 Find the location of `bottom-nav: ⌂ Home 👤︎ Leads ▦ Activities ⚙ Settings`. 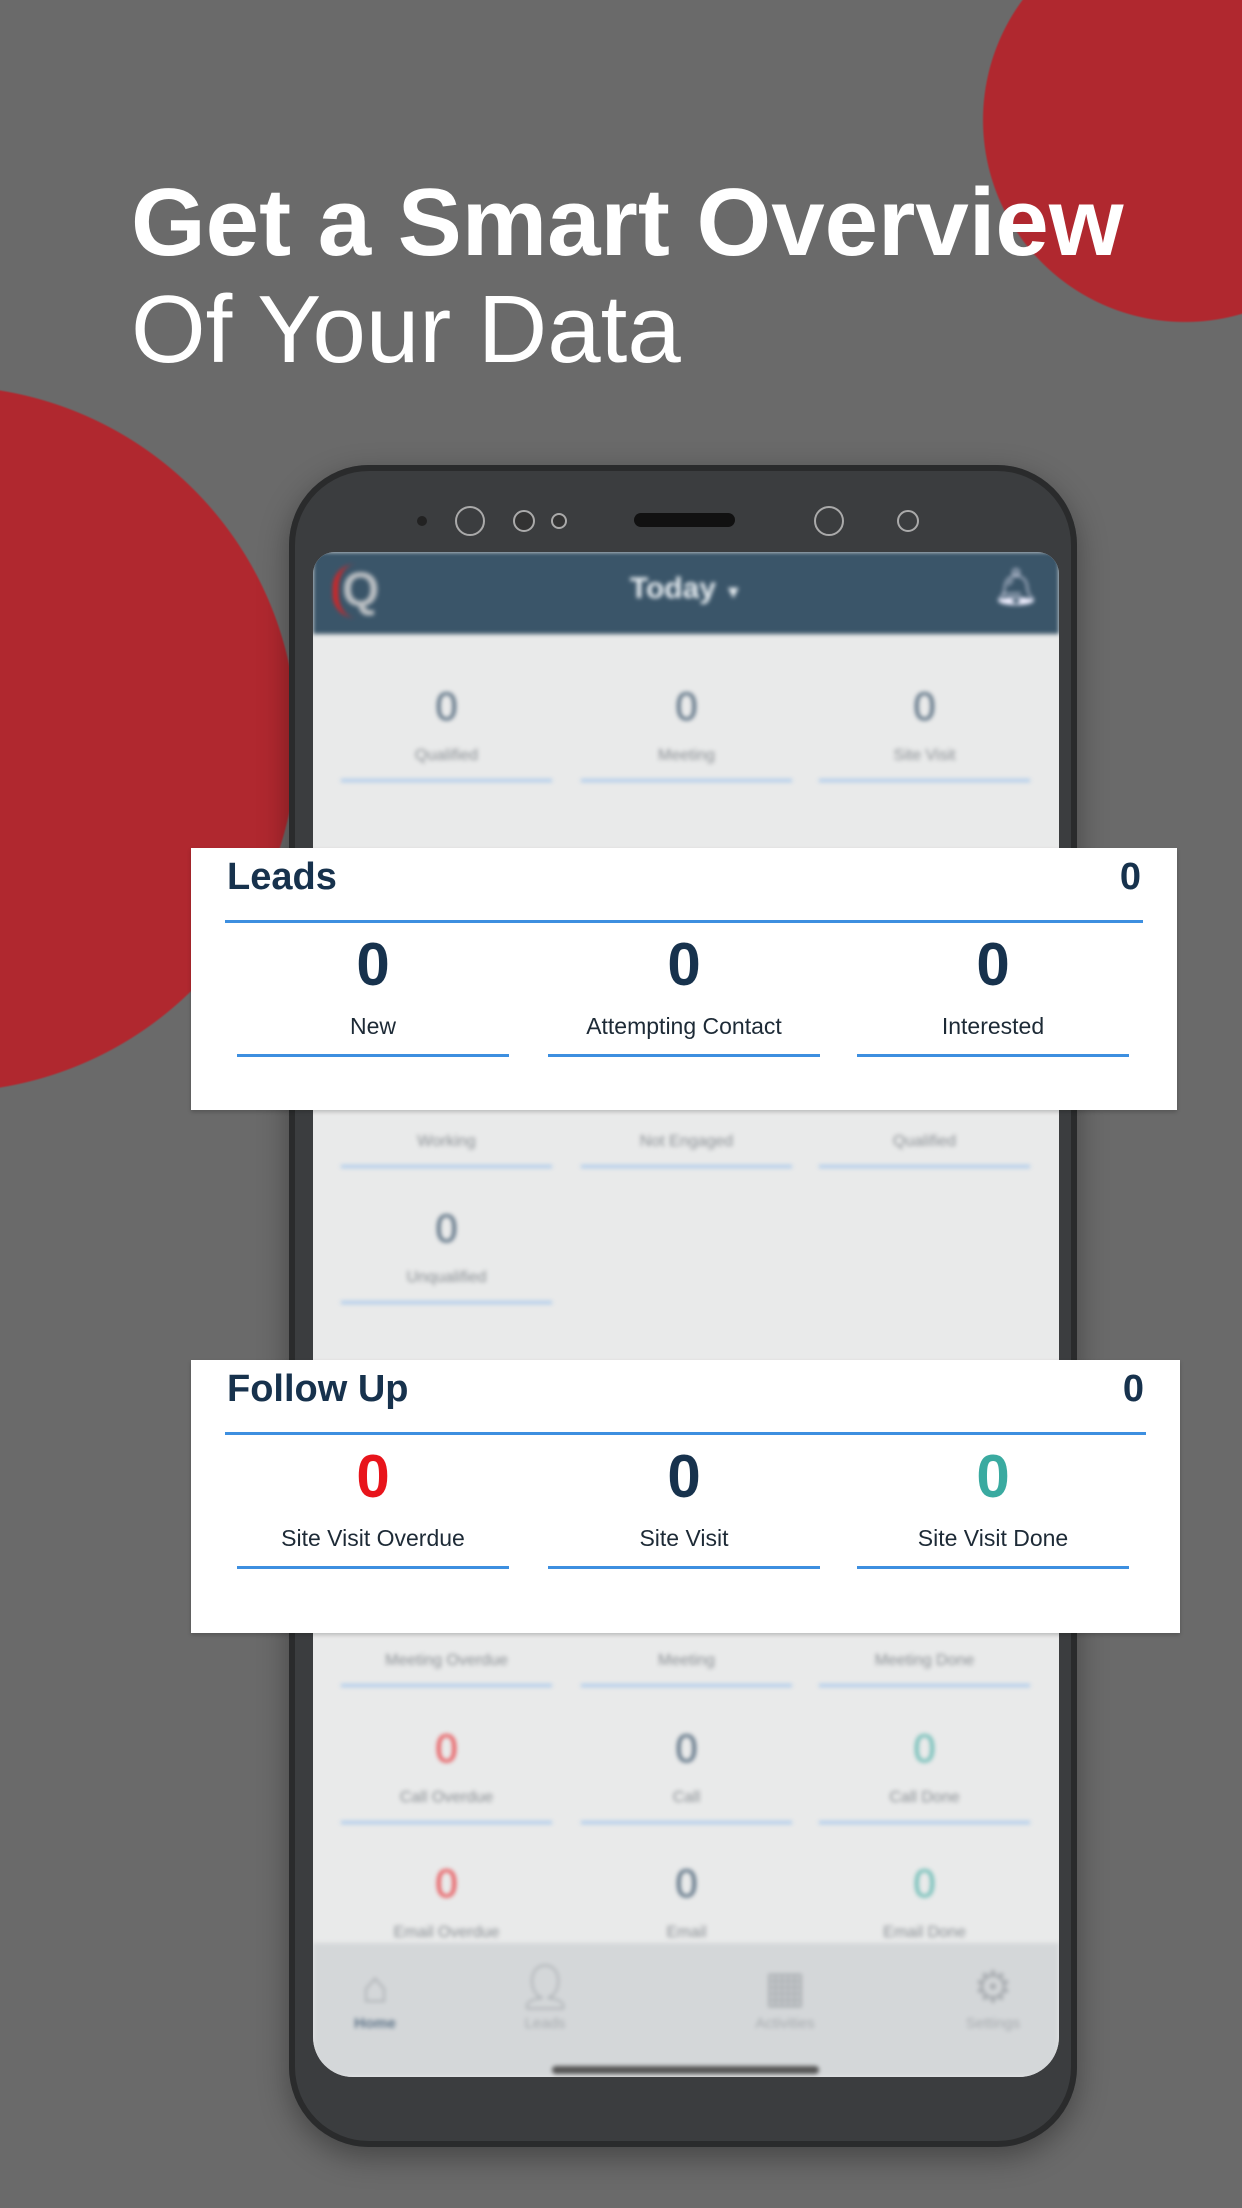

bottom-nav: ⌂ Home 👤︎ Leads ▦ Activities ⚙ Settings is located at coordinates (686, 2010).